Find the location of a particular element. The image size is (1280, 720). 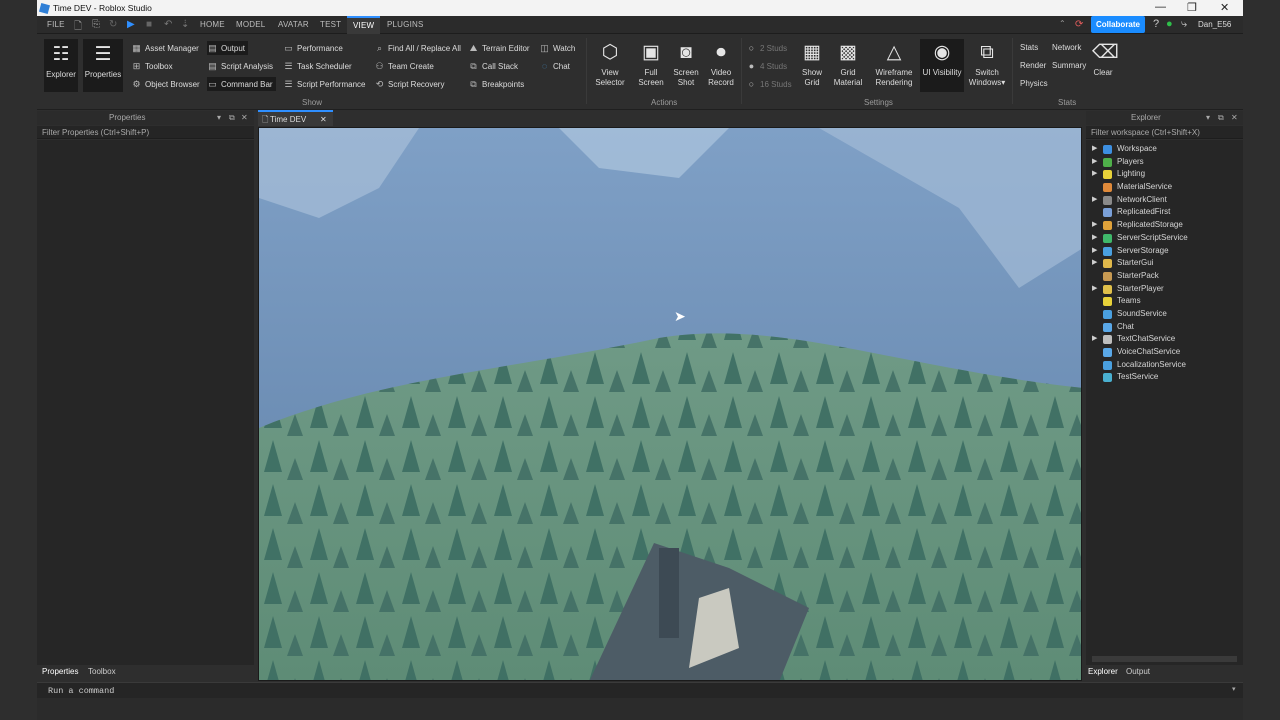

full-screen-button: ▣ Full Screen is located at coordinates (651, 65).